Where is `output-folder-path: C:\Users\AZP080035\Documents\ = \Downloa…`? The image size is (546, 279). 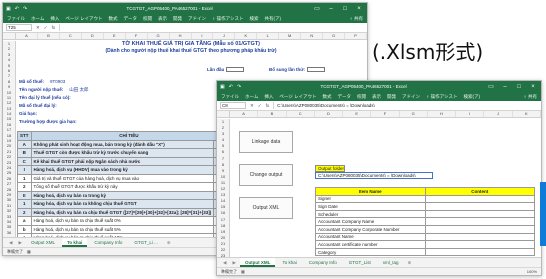
output-folder-path: C:\Users\AZP080035\Documents\ = \Downloa… is located at coordinates (374, 175).